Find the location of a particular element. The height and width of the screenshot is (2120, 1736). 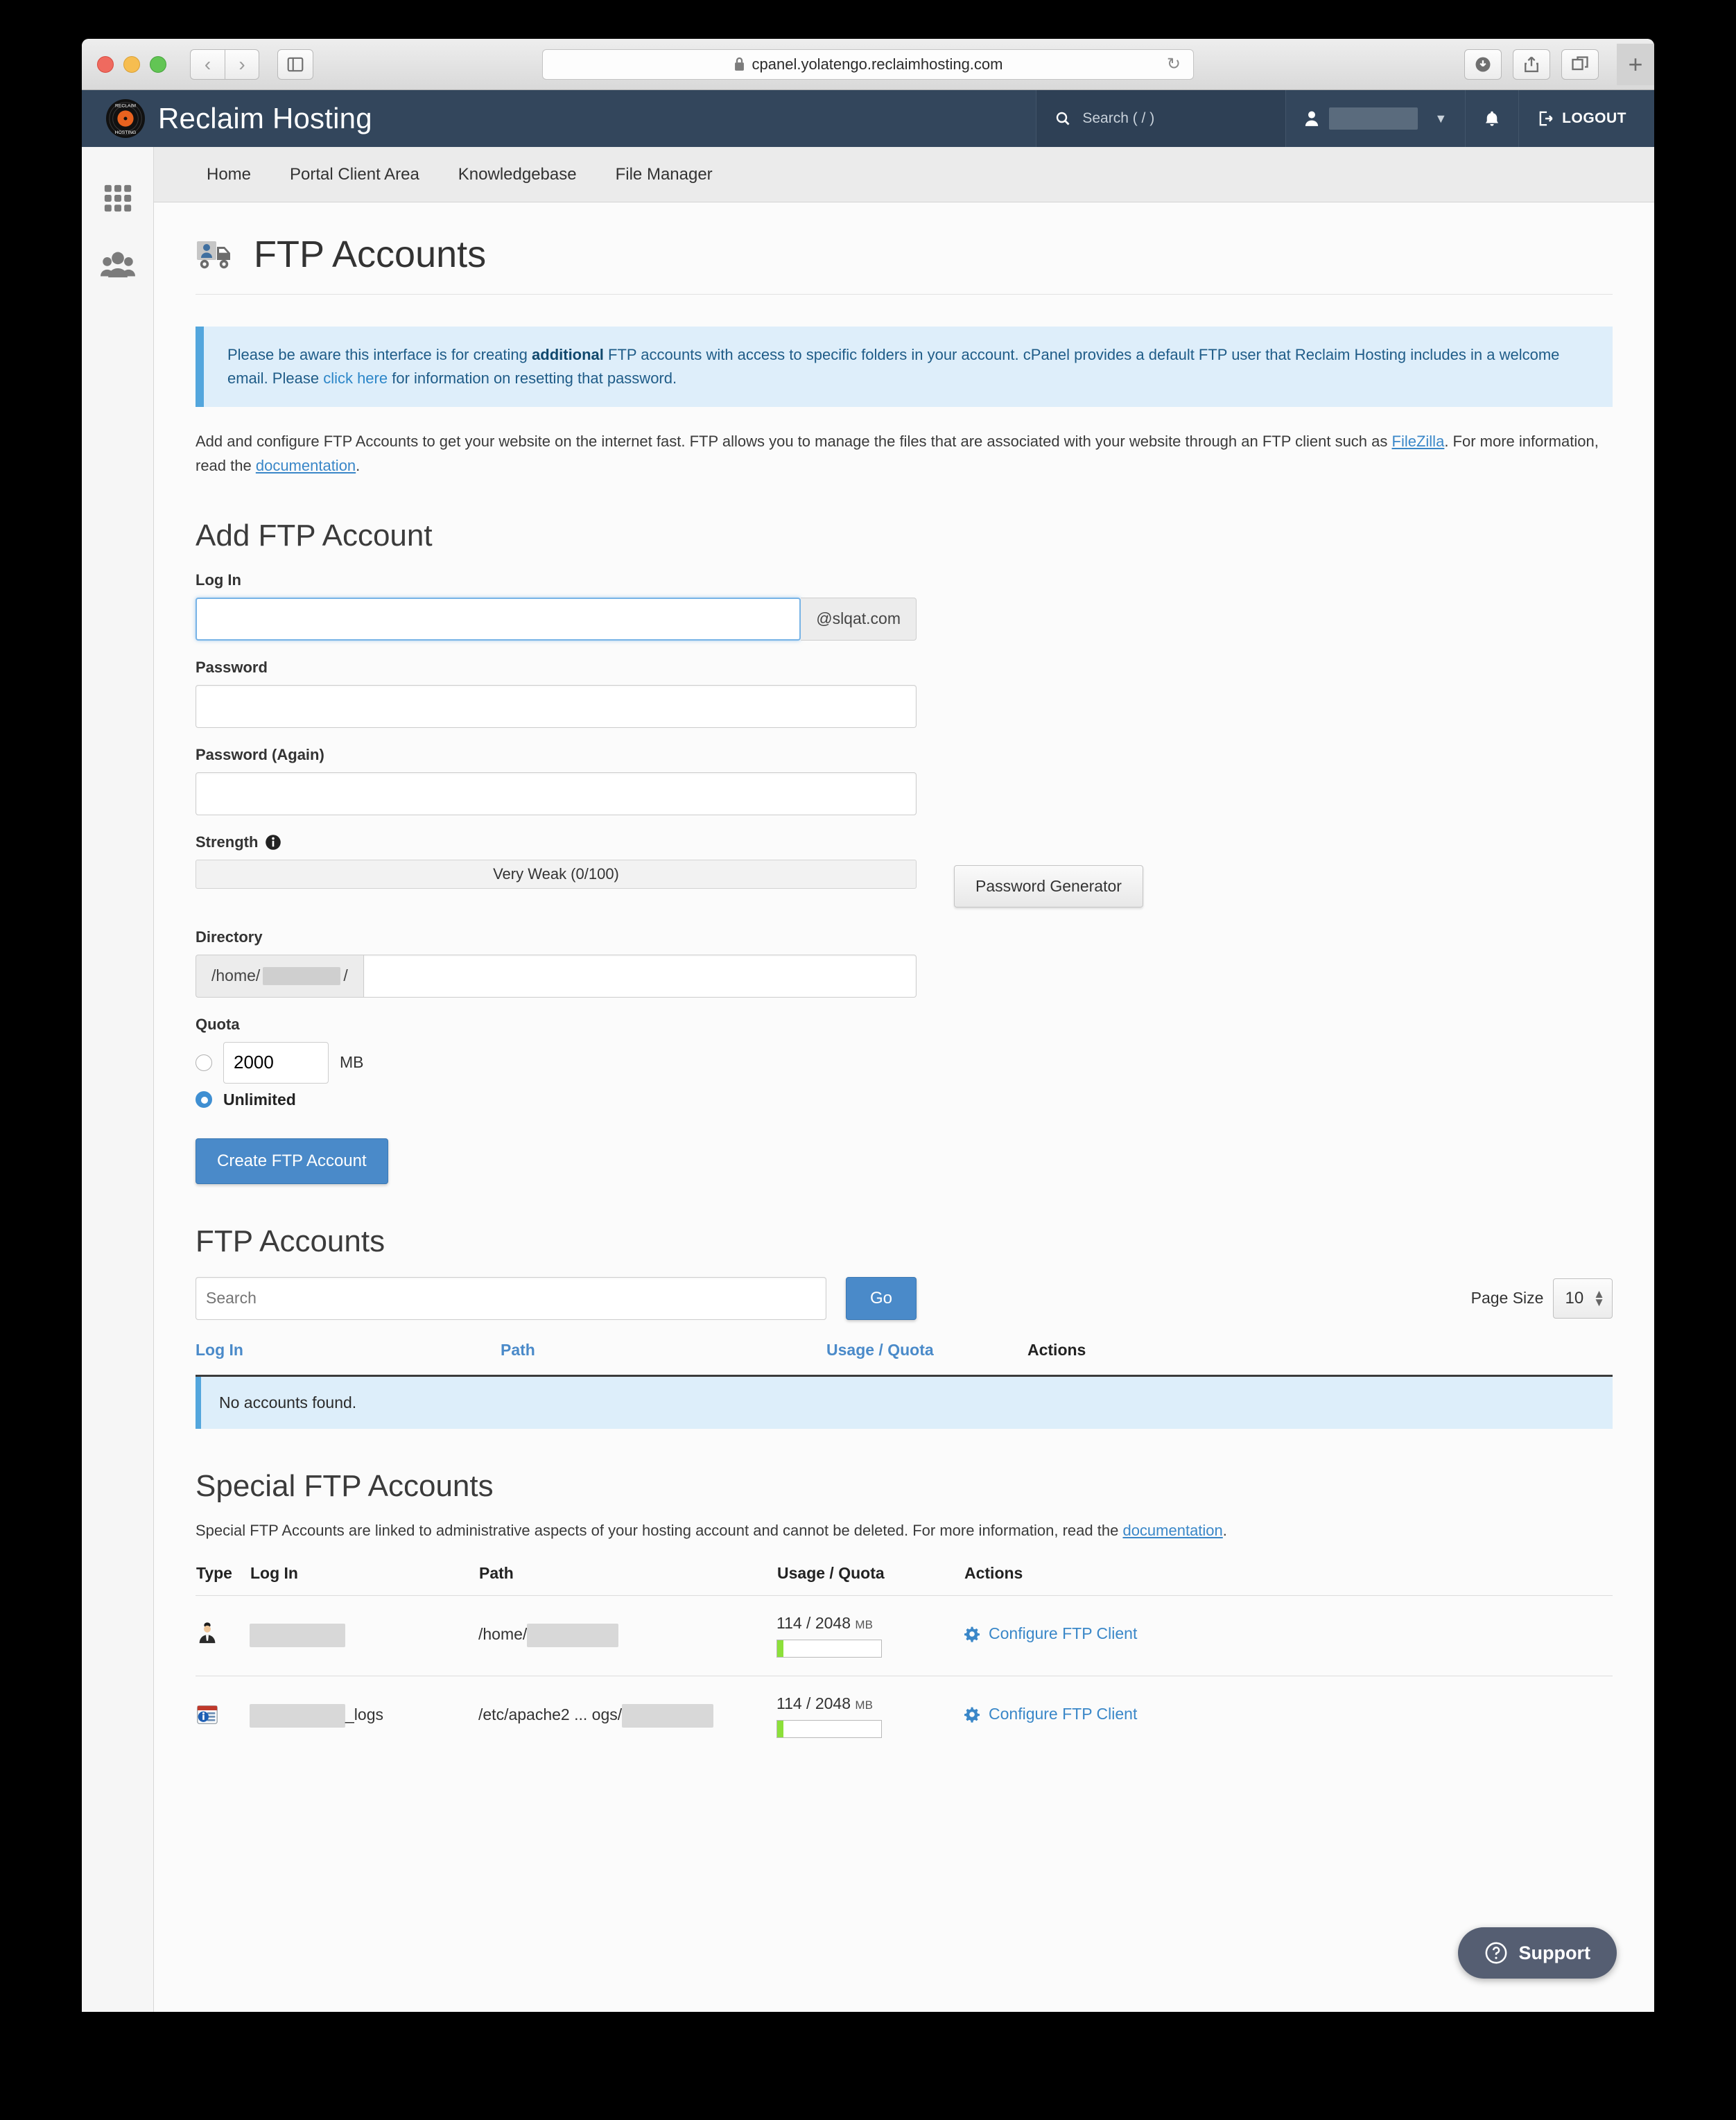

row-type-cell is located at coordinates (223, 1635).